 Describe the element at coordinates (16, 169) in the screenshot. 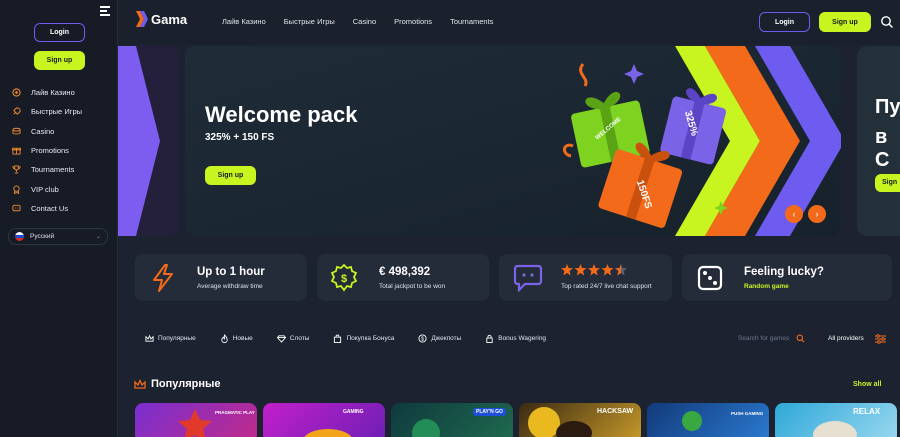

I see `trophy-icon` at that location.